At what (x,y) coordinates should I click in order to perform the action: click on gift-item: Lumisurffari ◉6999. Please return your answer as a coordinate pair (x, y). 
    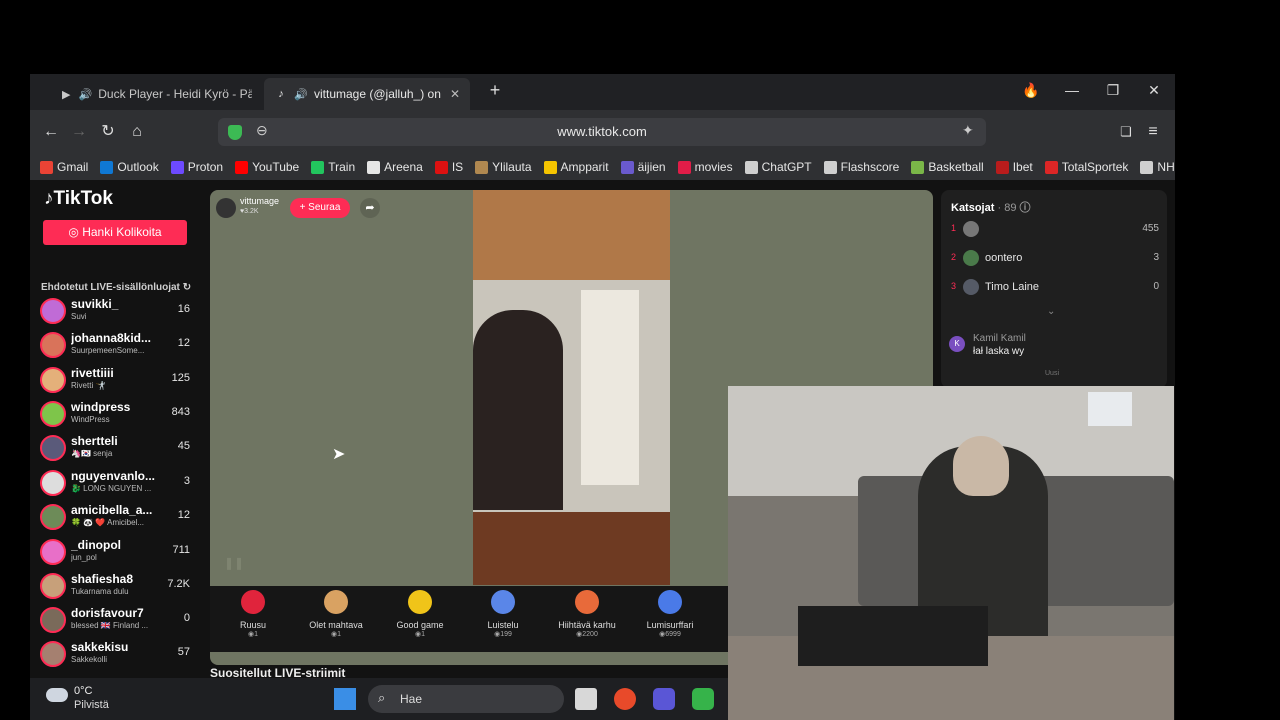
    Looking at the image, I should click on (670, 614).